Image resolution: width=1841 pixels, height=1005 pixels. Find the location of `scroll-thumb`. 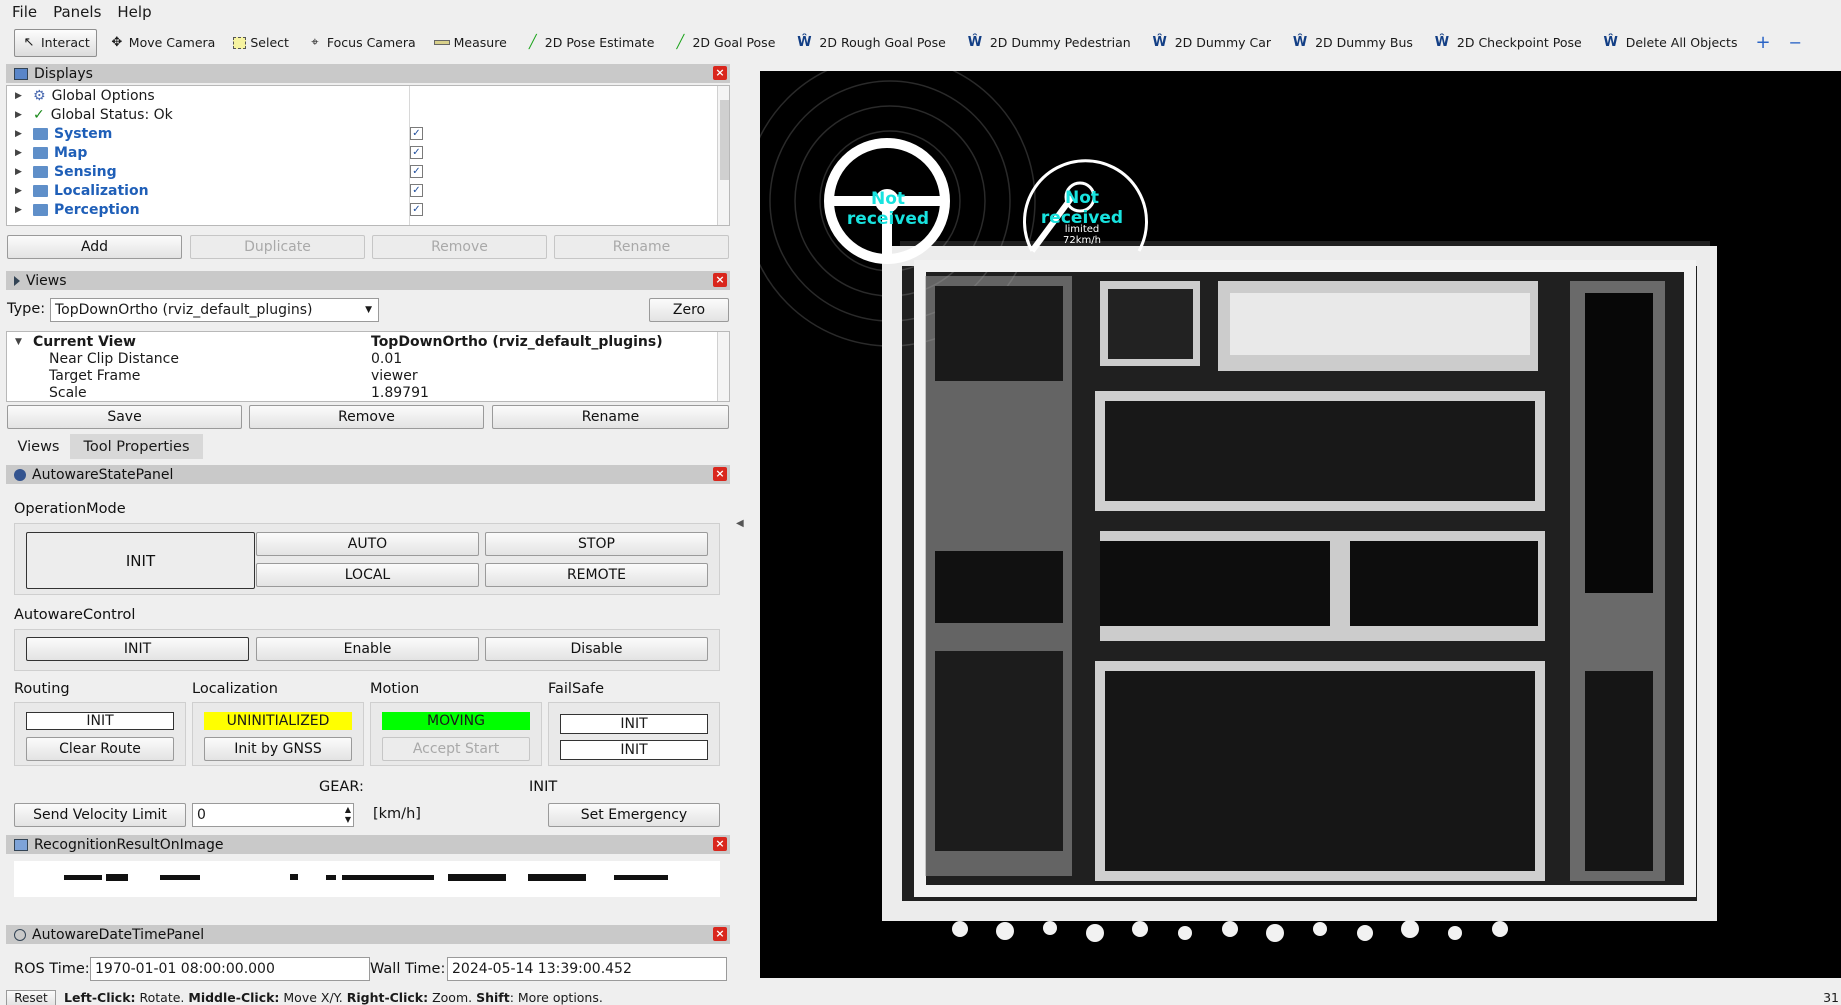

scroll-thumb is located at coordinates (724, 140).